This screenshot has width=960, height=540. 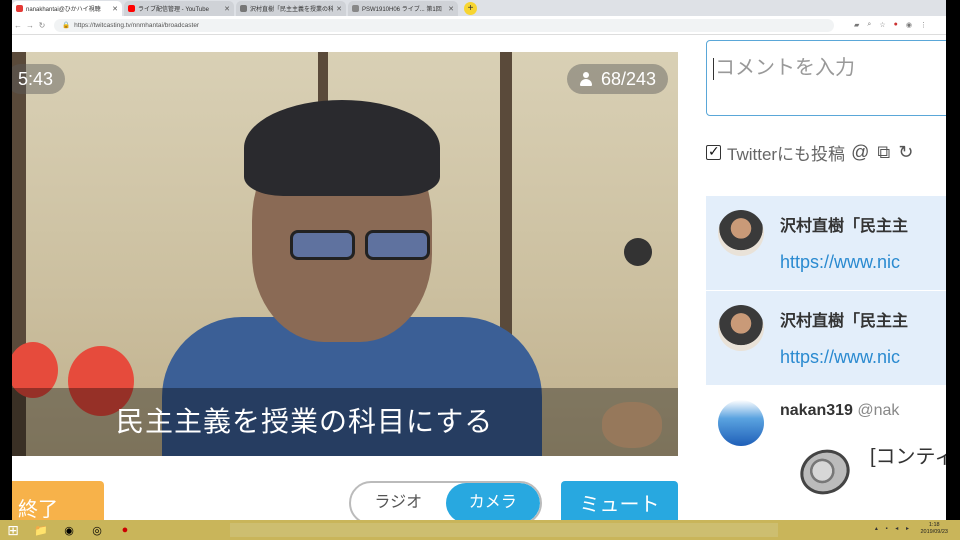 I want to click on end-broadcast-button: 終了, so click(x=58, y=500).